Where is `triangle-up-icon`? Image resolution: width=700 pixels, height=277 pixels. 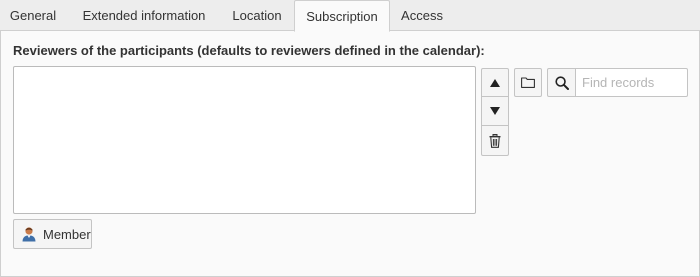 triangle-up-icon is located at coordinates (495, 82).